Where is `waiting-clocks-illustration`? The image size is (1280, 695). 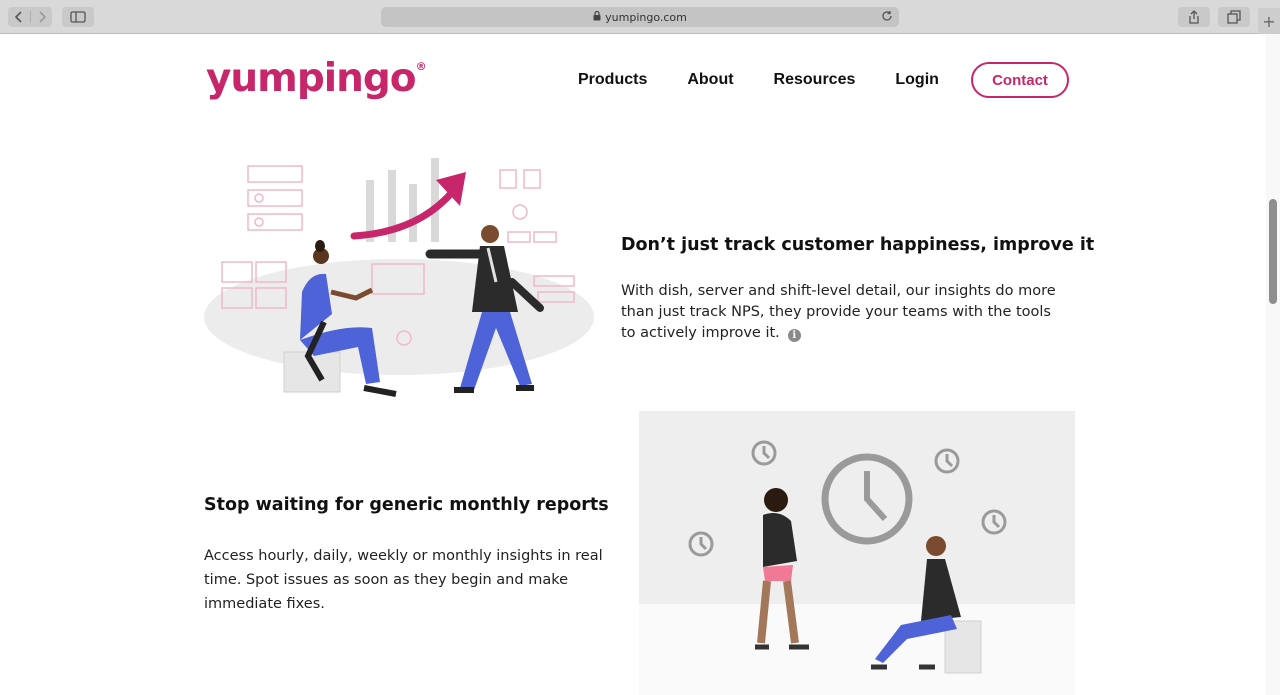
waiting-clocks-illustration is located at coordinates (857, 553).